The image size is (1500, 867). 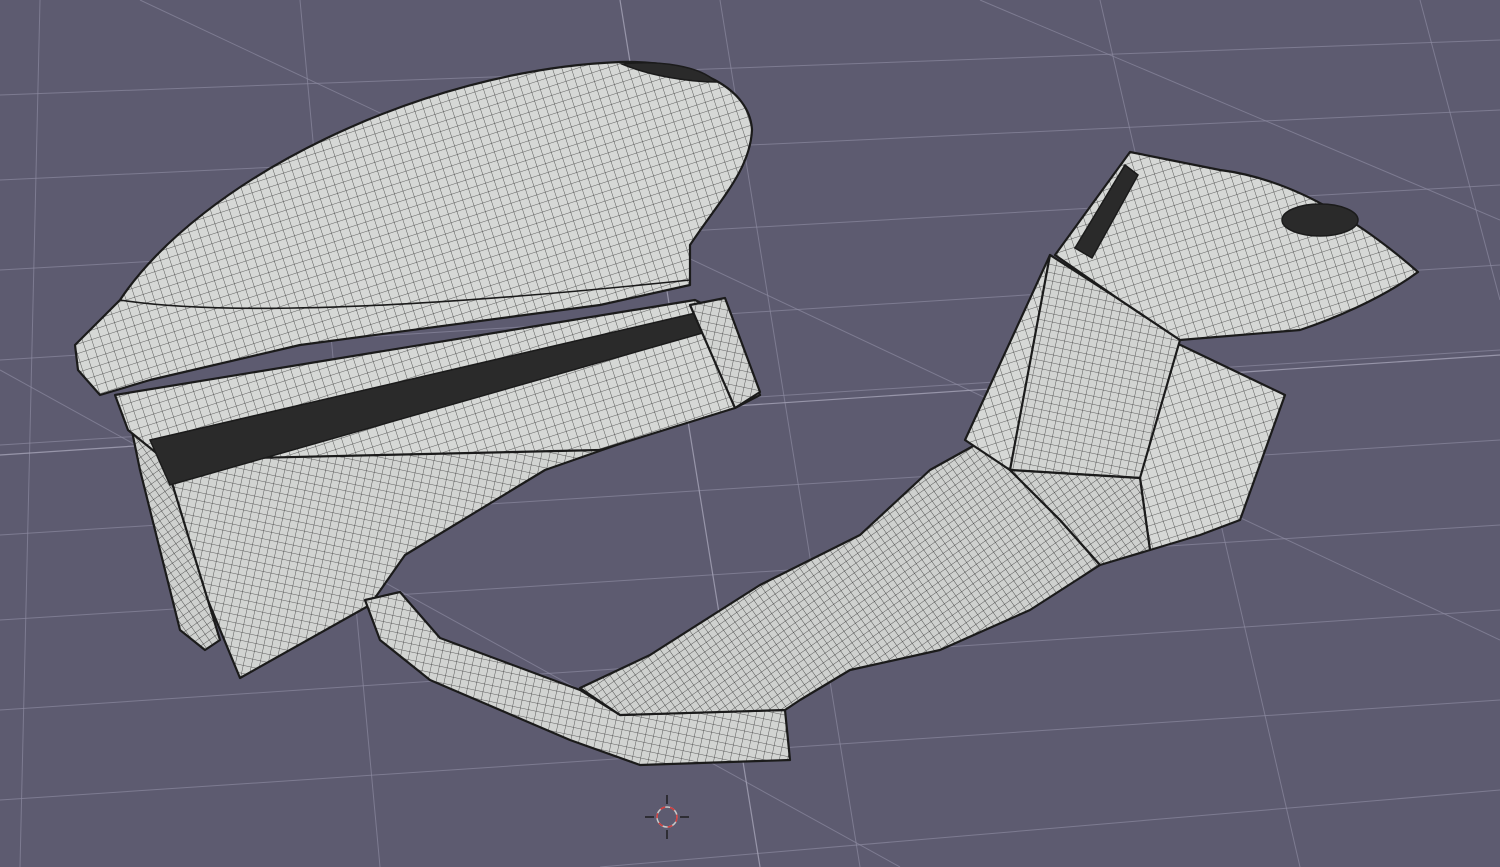 What do you see at coordinates (840, 580) in the screenshot?
I see `stalk-stem` at bounding box center [840, 580].